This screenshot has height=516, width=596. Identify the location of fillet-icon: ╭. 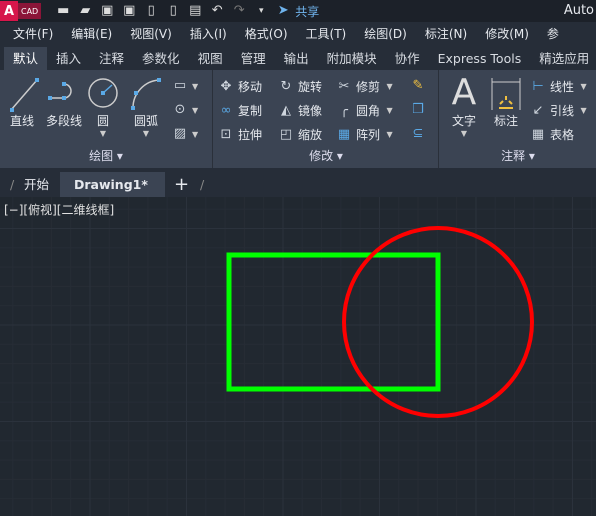
(344, 110).